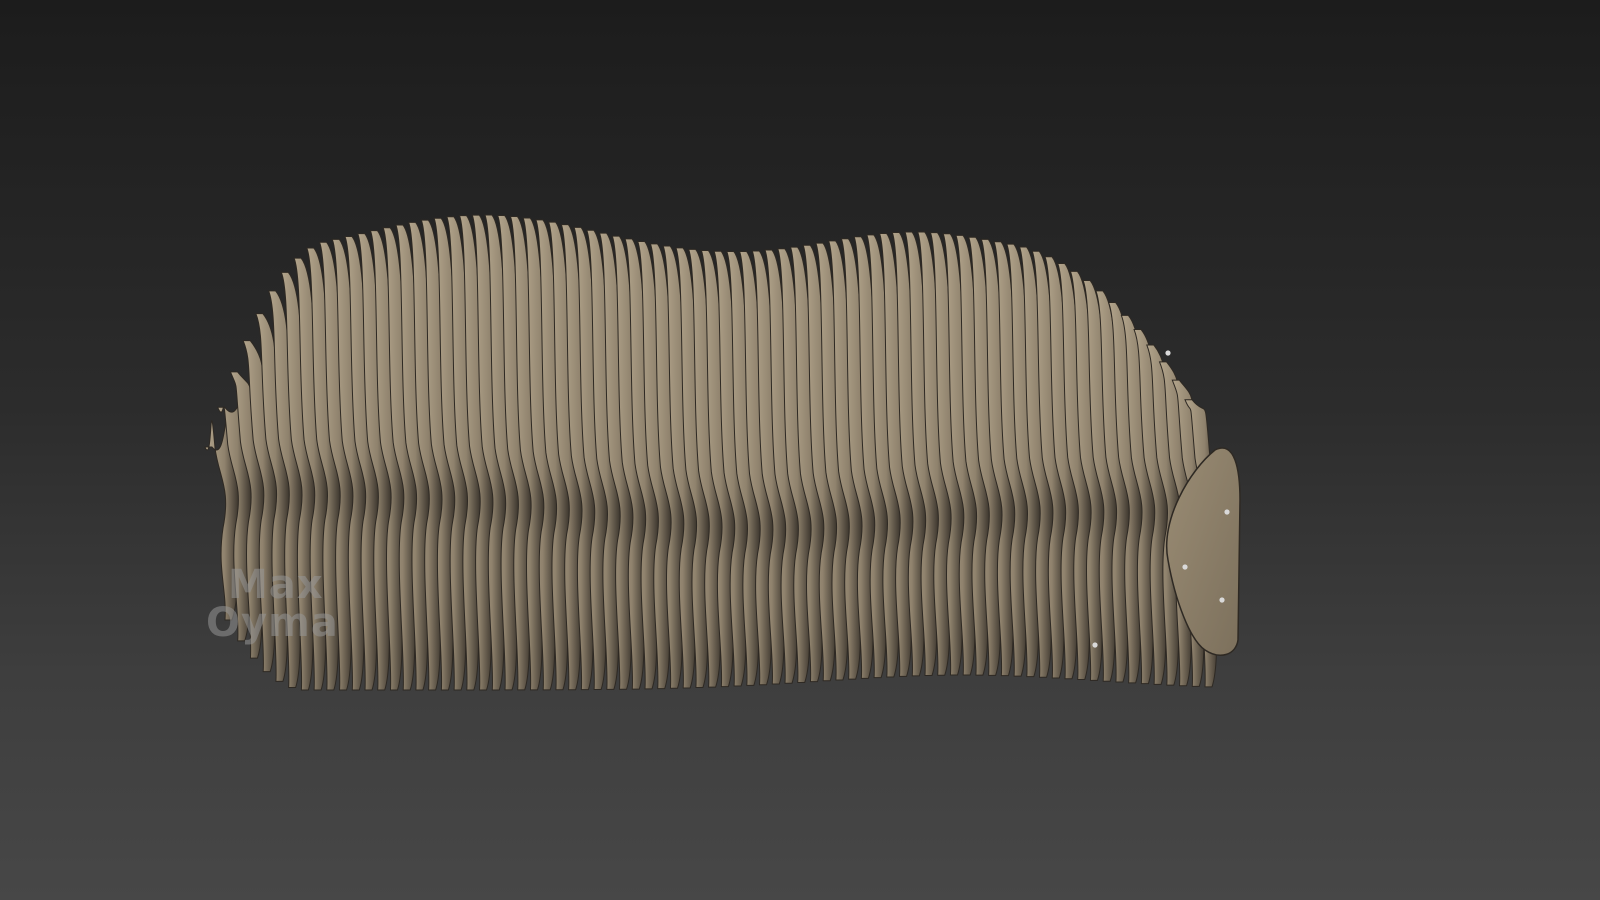 The image size is (1600, 900). What do you see at coordinates (276, 585) in the screenshot?
I see `watermark-line-1: Max` at bounding box center [276, 585].